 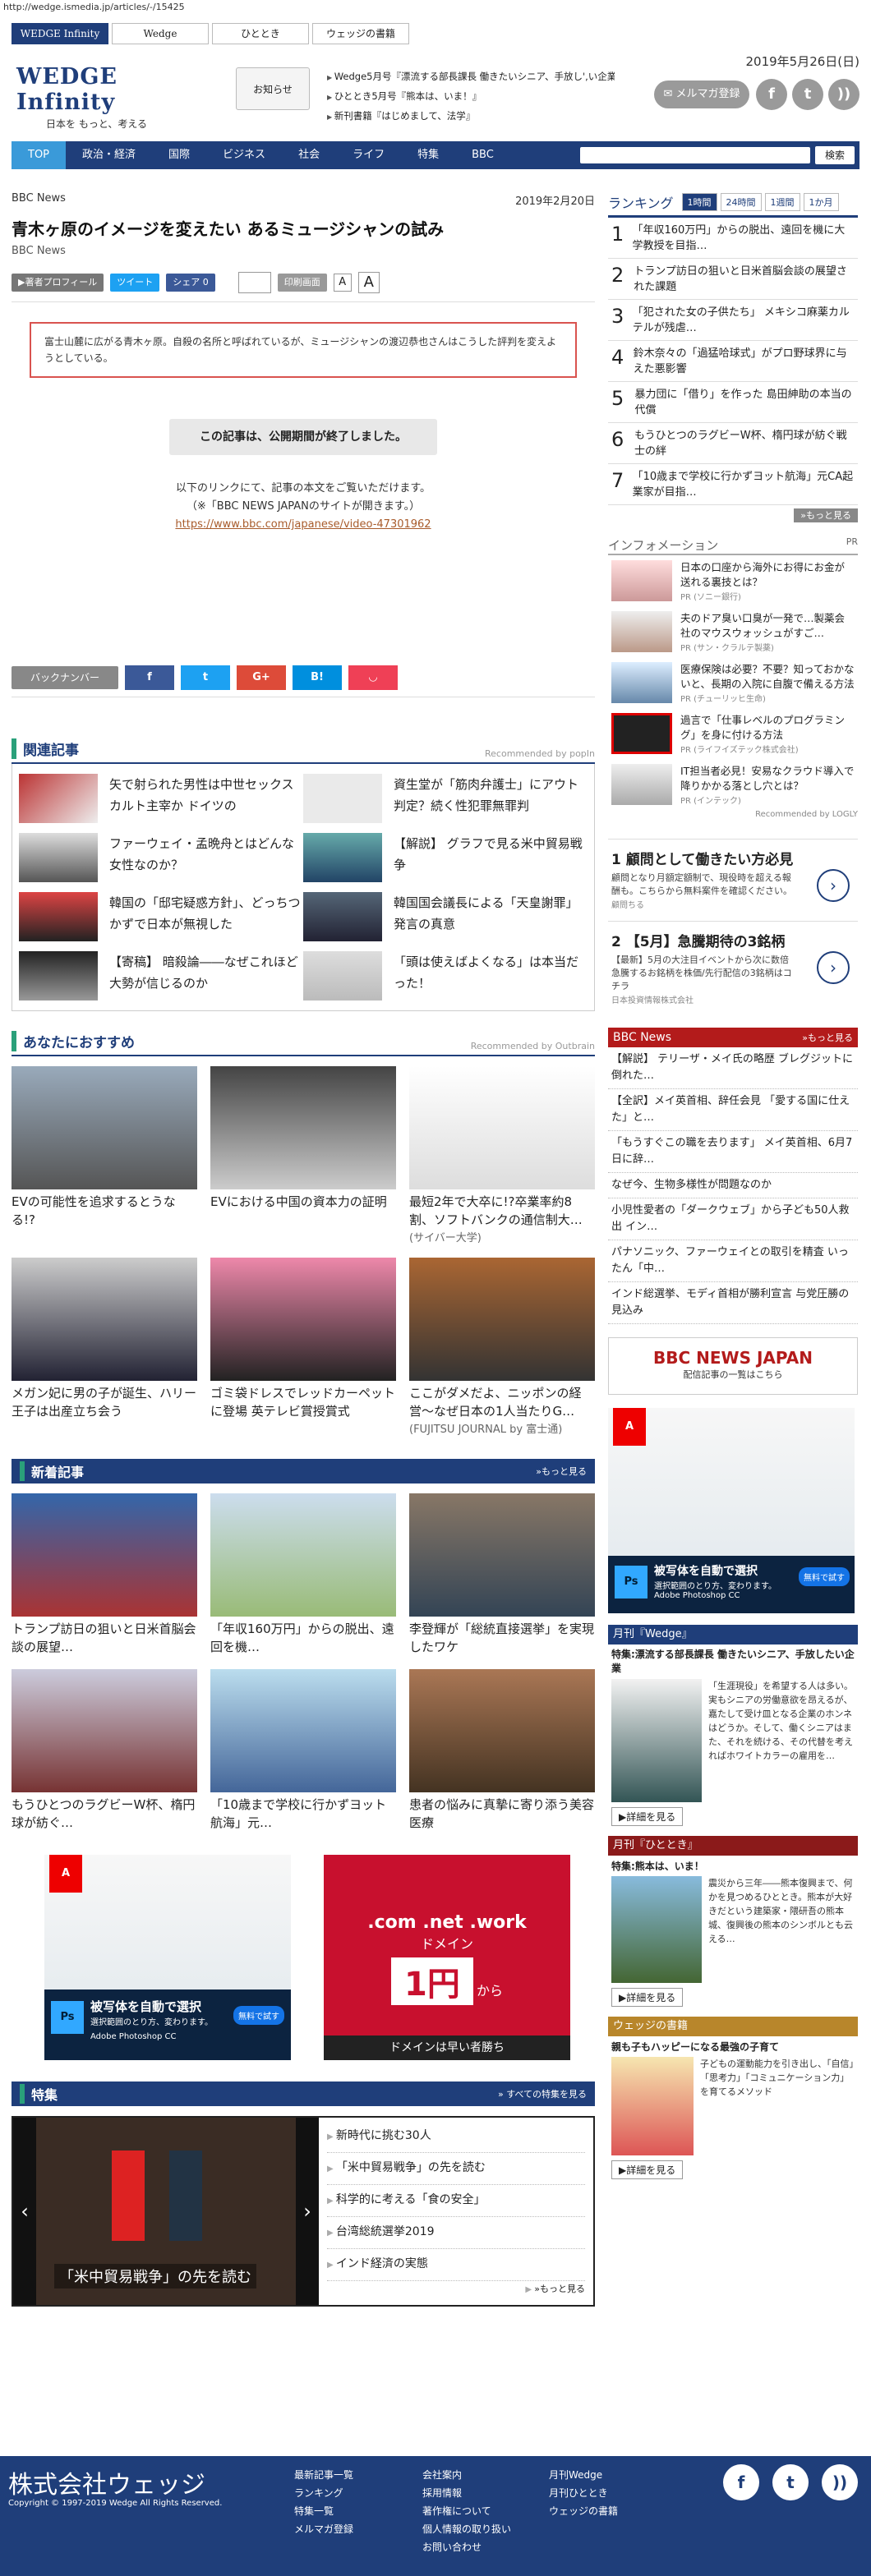 I want to click on rss-icon: )), so click(x=843, y=94).